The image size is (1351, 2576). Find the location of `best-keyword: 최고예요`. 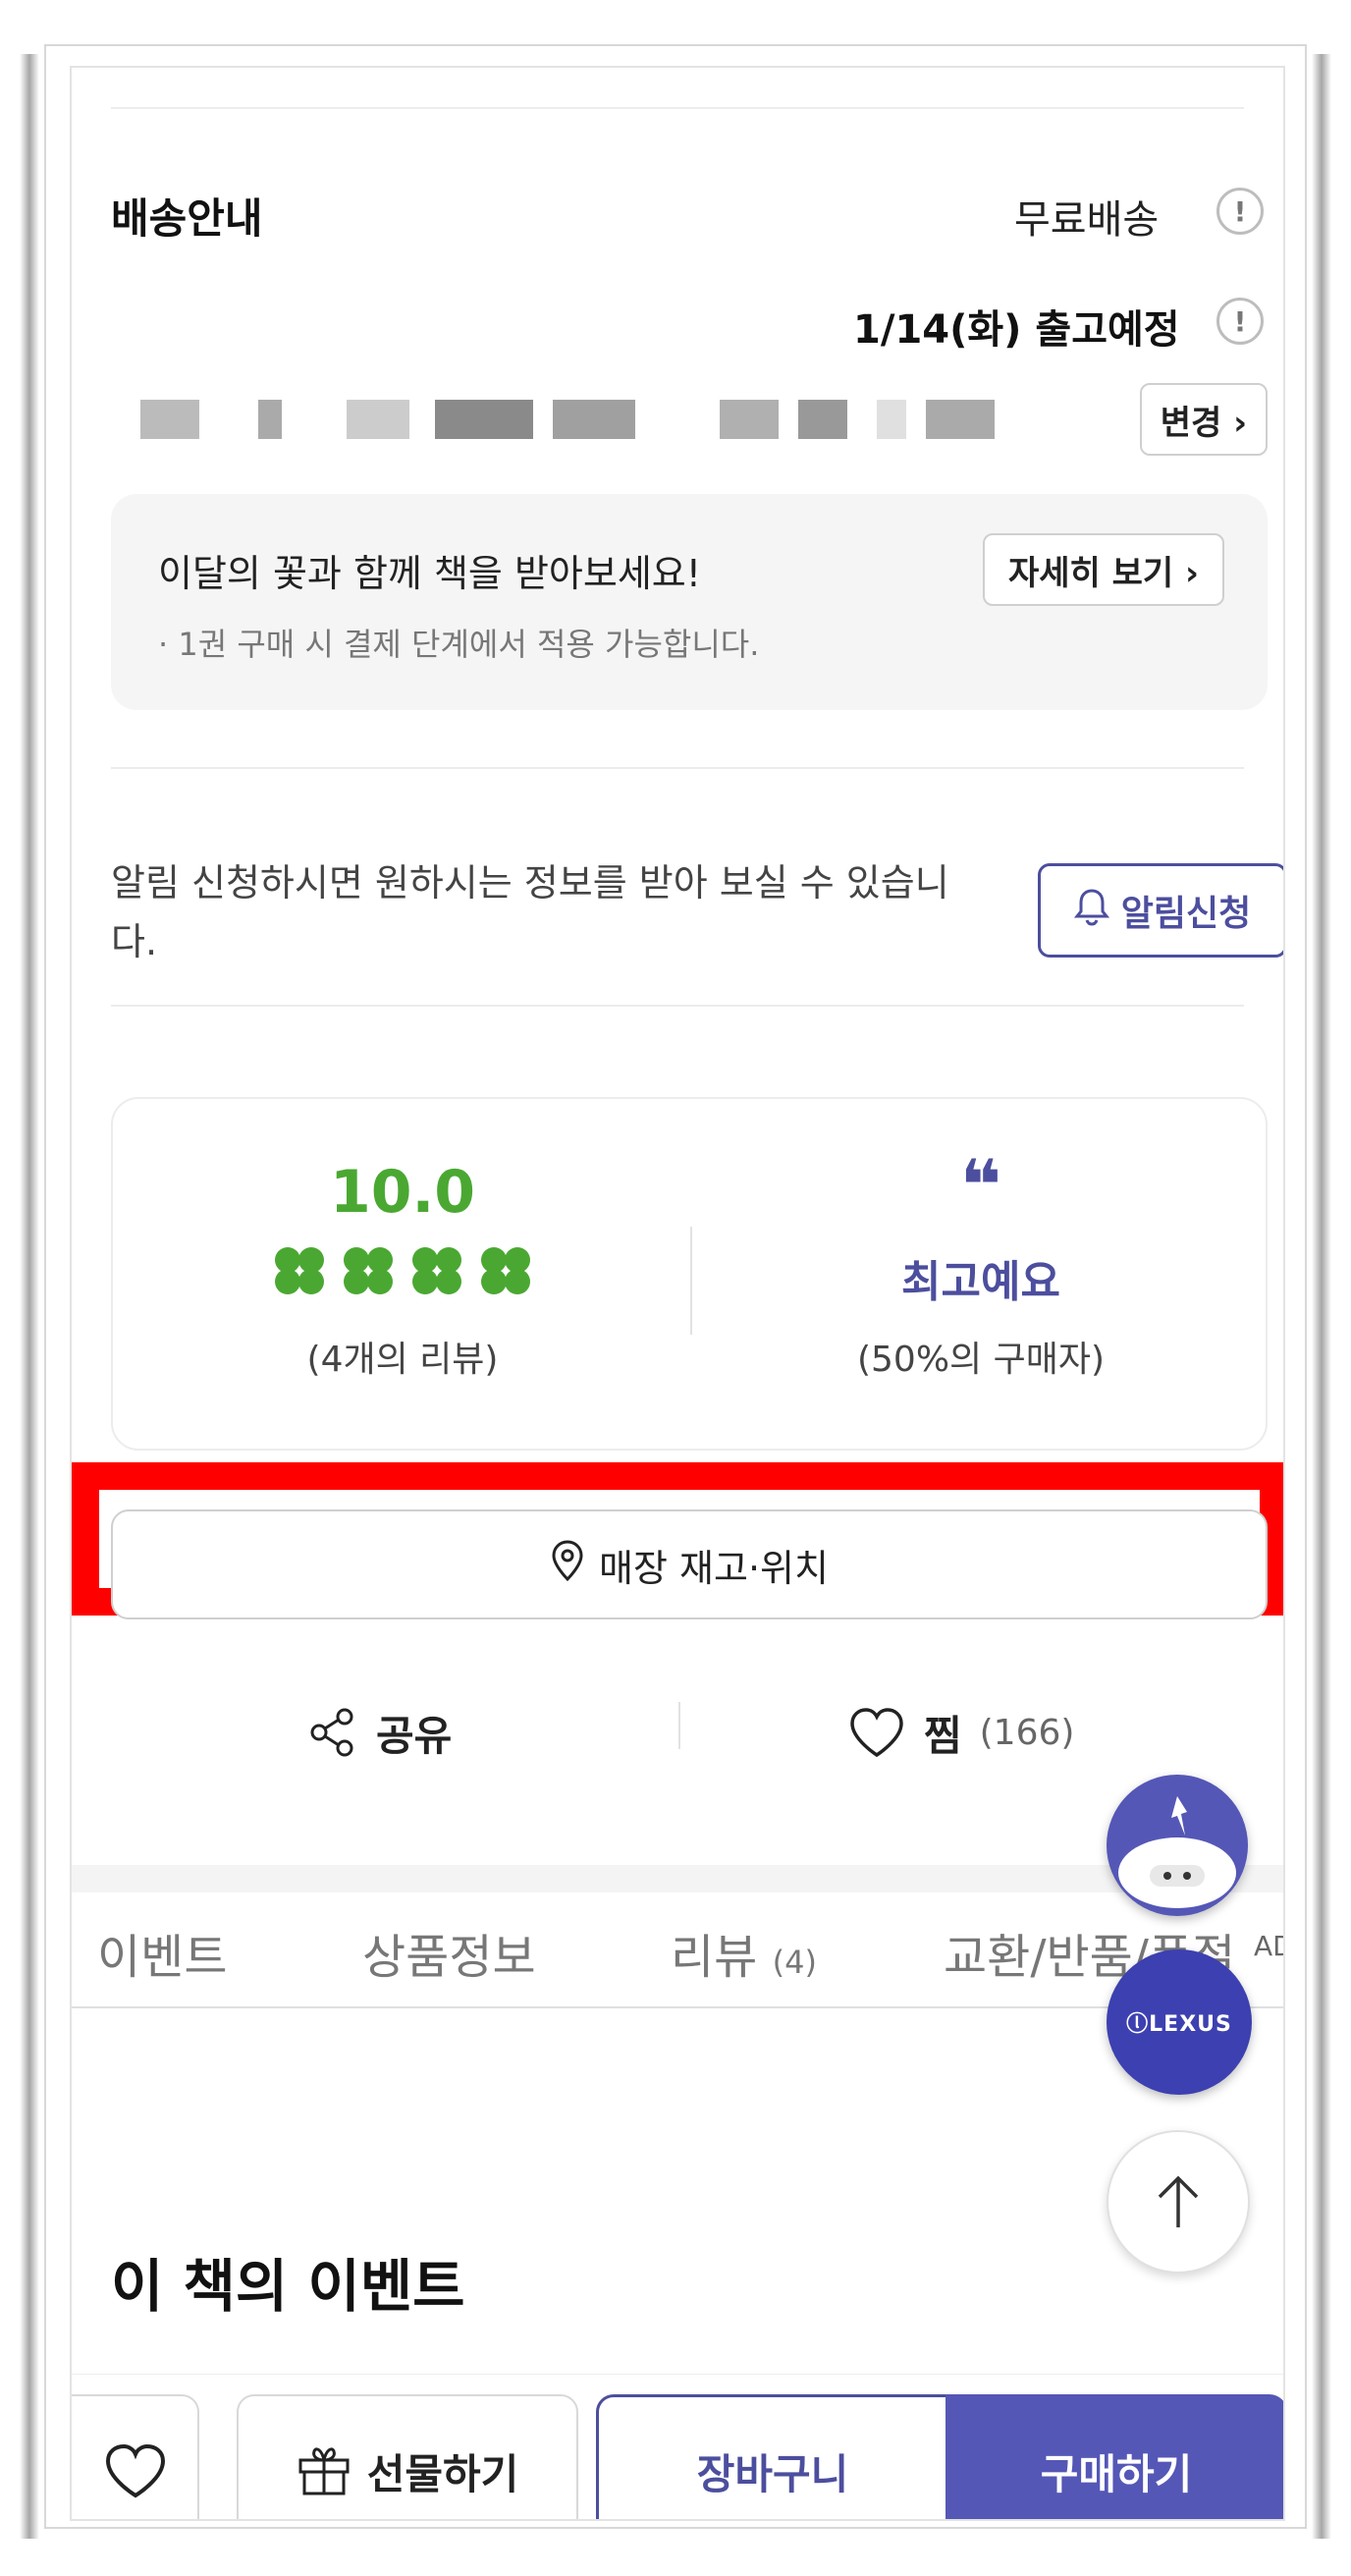

best-keyword: 최고예요 is located at coordinates (980, 1282).